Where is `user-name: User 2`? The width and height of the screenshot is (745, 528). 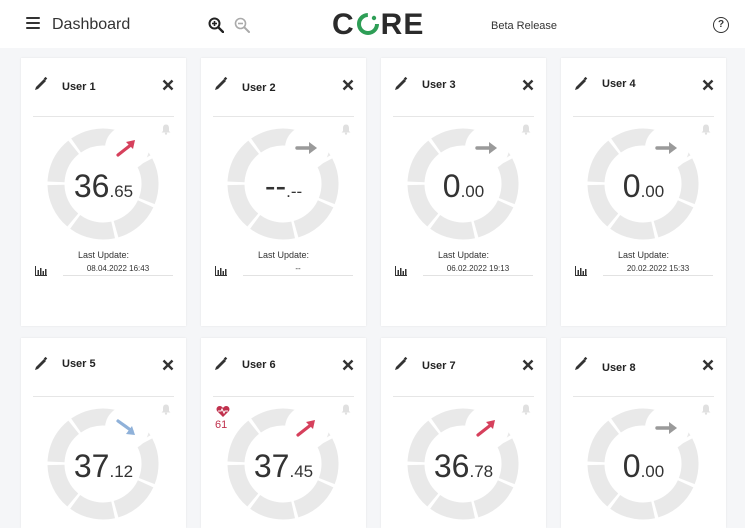
user-name: User 2 is located at coordinates (259, 88).